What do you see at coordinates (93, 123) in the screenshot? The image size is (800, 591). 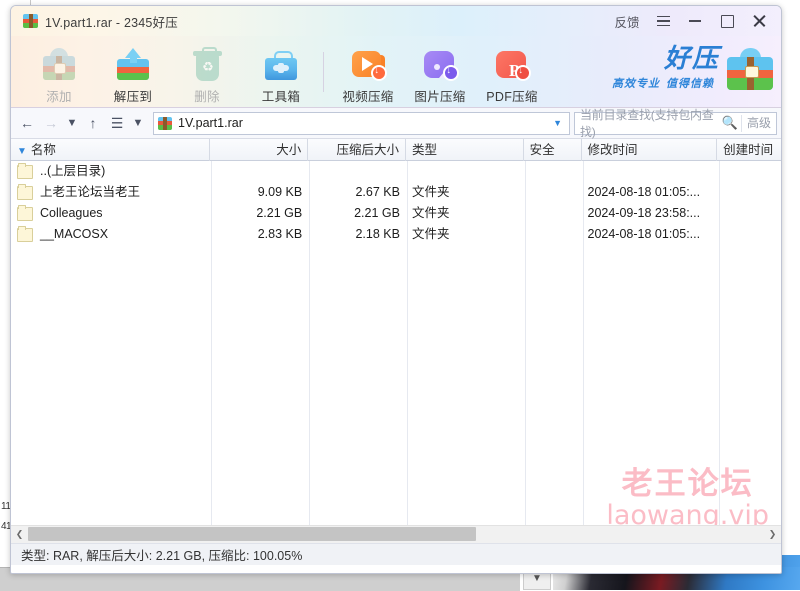 I see `arrow-up-icon: ↑` at bounding box center [93, 123].